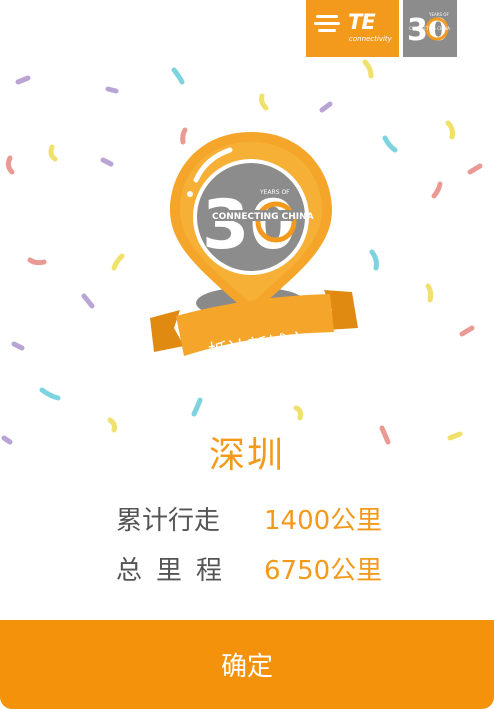 The width and height of the screenshot is (494, 709). What do you see at coordinates (247, 520) in the screenshot?
I see `stat-row-walked: 累计行走 1400公里` at bounding box center [247, 520].